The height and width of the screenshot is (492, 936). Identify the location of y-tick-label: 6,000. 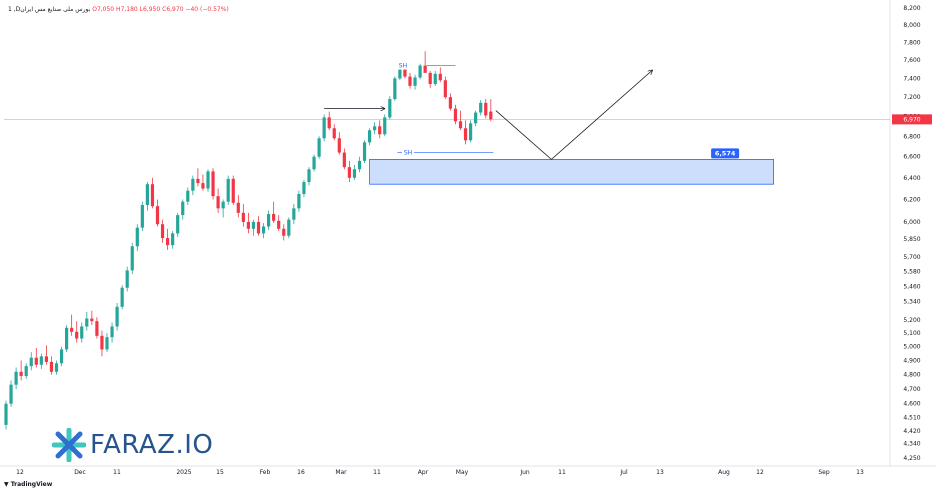
(911, 222).